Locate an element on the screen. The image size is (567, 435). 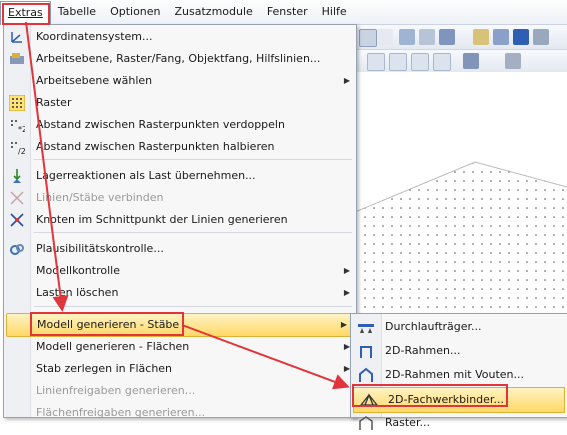
intersection-nodes-icon is located at coordinates (17, 220).